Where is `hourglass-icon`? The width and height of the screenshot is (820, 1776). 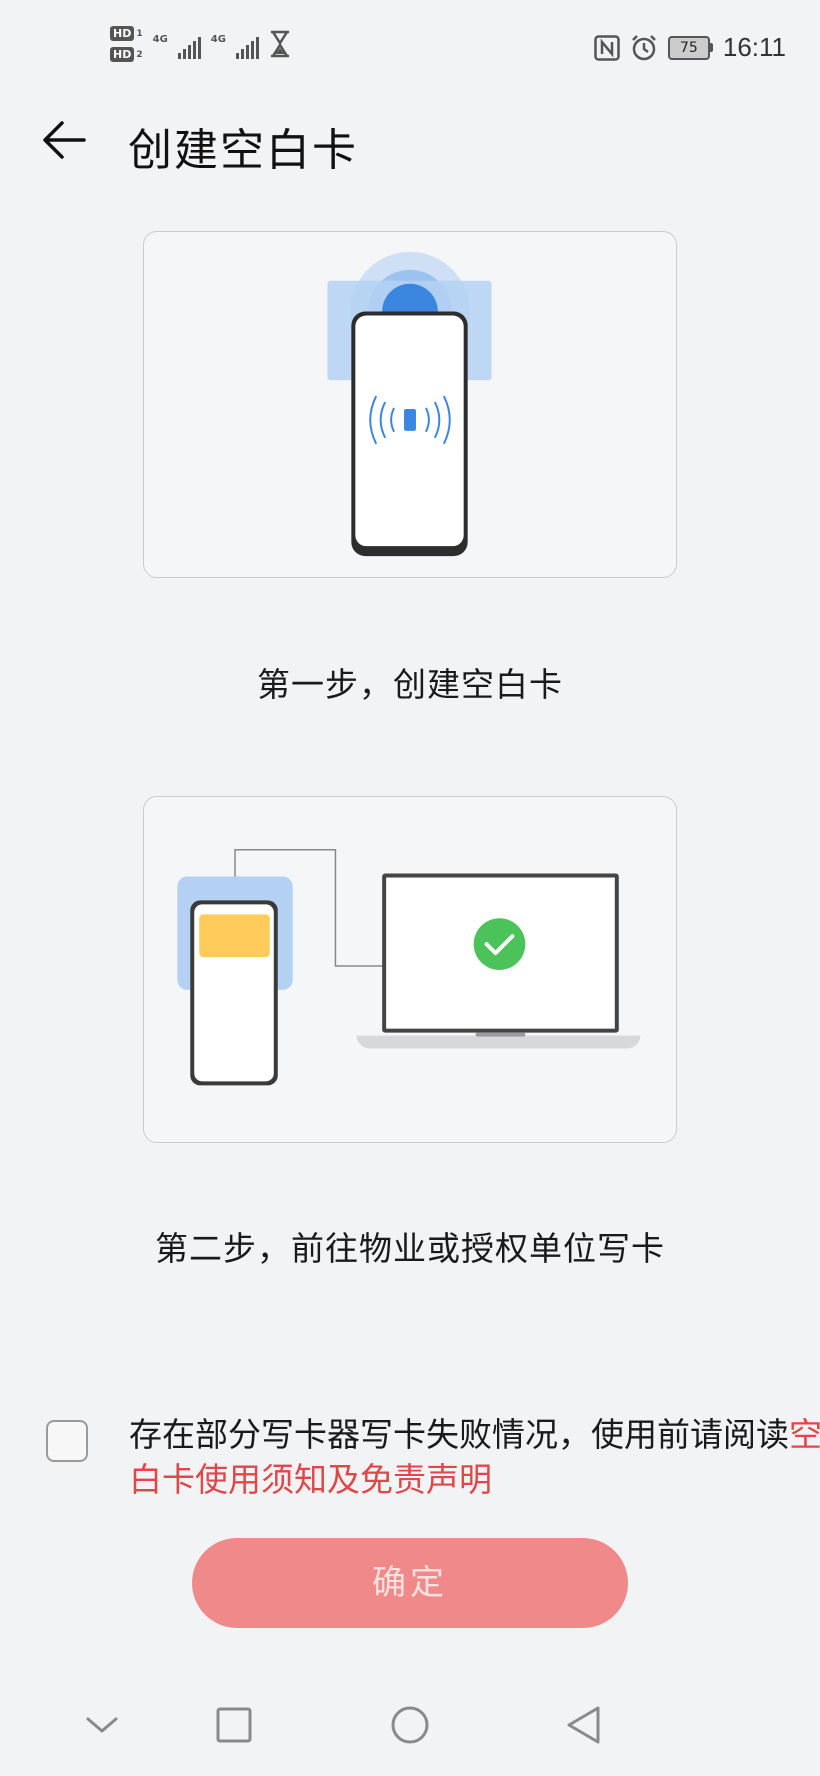
hourglass-icon is located at coordinates (279, 44).